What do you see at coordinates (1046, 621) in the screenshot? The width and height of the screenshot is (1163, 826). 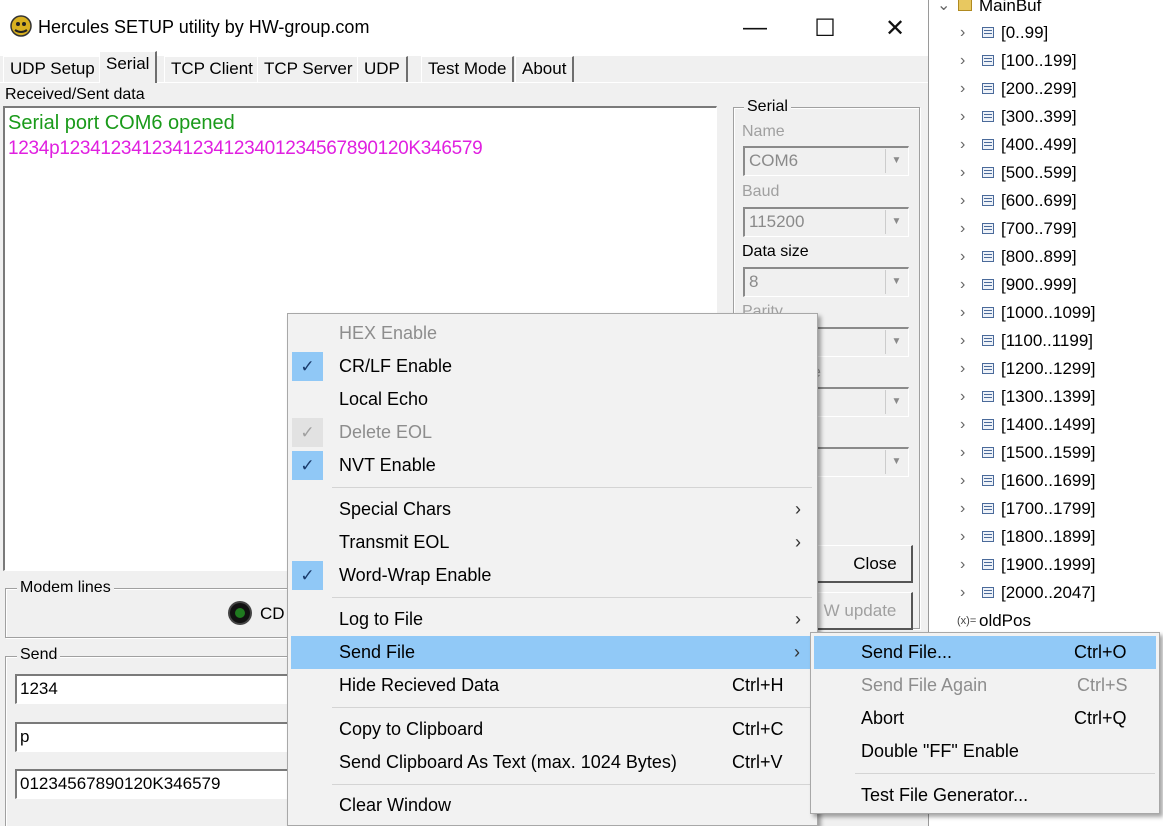 I see `tree-node-oldpos: (x)= oldPos` at bounding box center [1046, 621].